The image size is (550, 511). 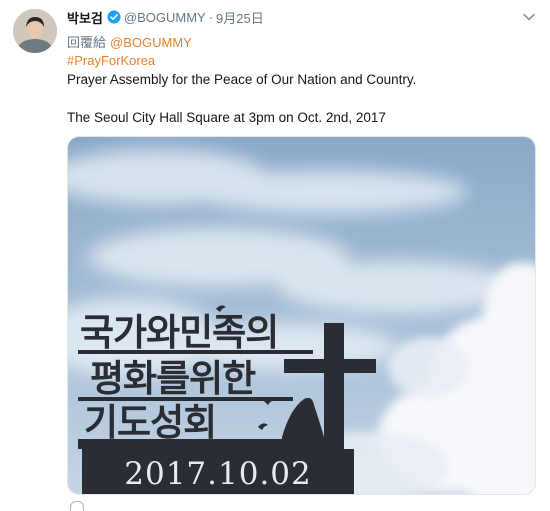 I want to click on reply-context: 回覆給 @BOGUMMY, so click(x=129, y=41).